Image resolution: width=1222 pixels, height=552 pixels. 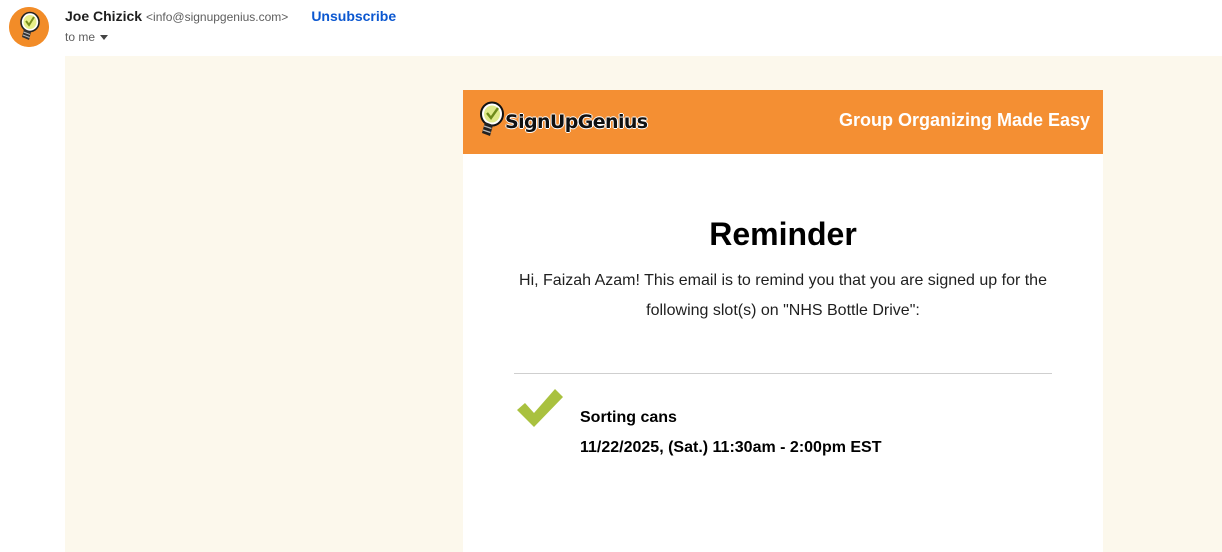 What do you see at coordinates (576, 122) in the screenshot?
I see `brand-logo-text: SignUpGenius` at bounding box center [576, 122].